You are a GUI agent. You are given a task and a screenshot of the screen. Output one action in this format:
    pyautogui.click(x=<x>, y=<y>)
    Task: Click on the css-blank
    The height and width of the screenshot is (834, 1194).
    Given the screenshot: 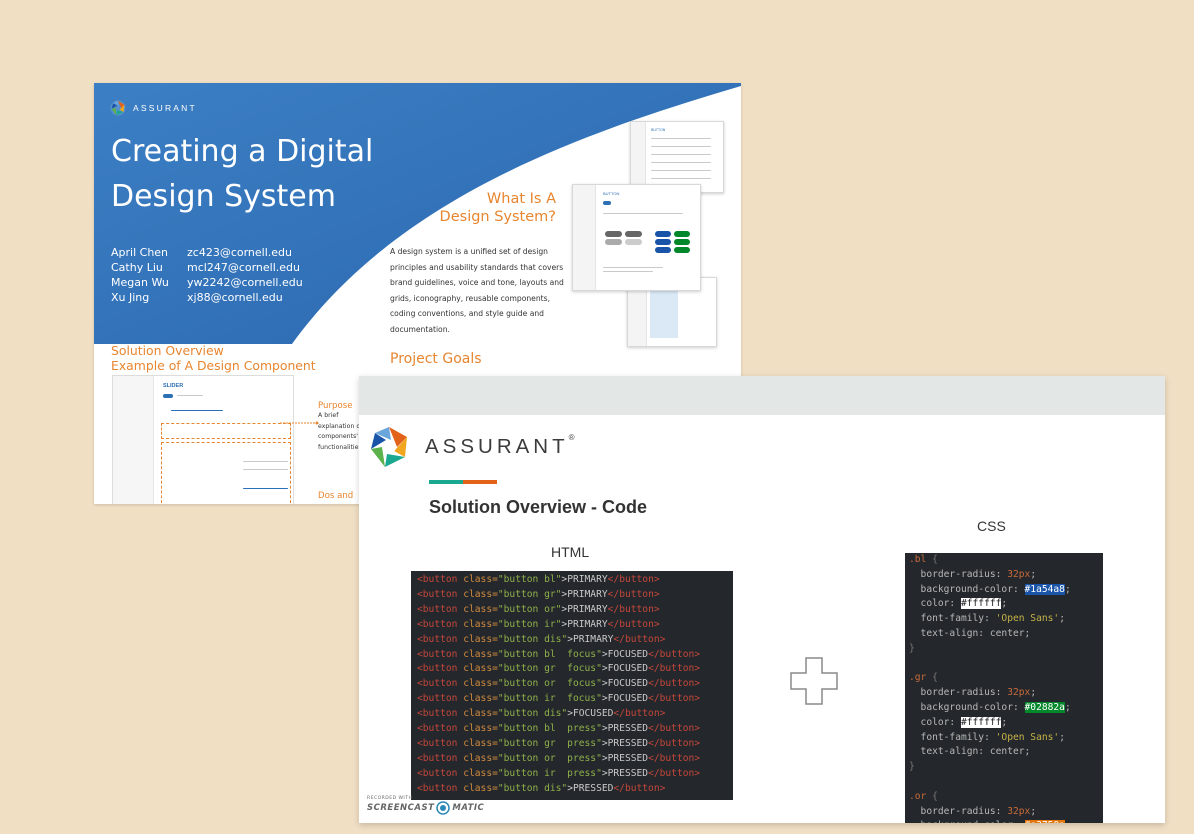 What is the action you would take?
    pyautogui.click(x=912, y=663)
    